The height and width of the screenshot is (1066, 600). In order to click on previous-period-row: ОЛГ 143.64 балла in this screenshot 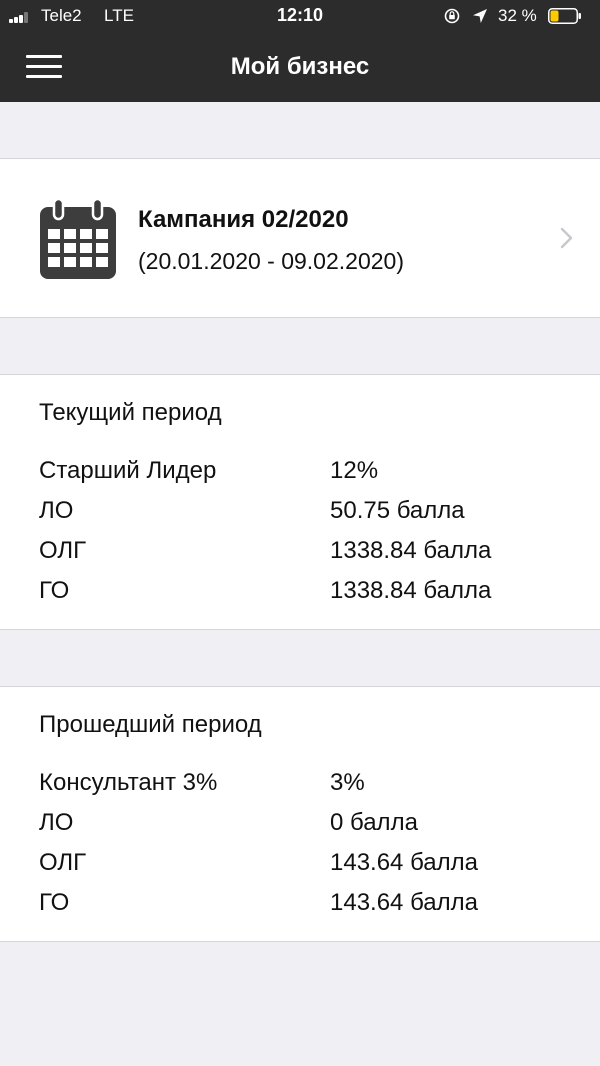, I will do `click(300, 869)`.